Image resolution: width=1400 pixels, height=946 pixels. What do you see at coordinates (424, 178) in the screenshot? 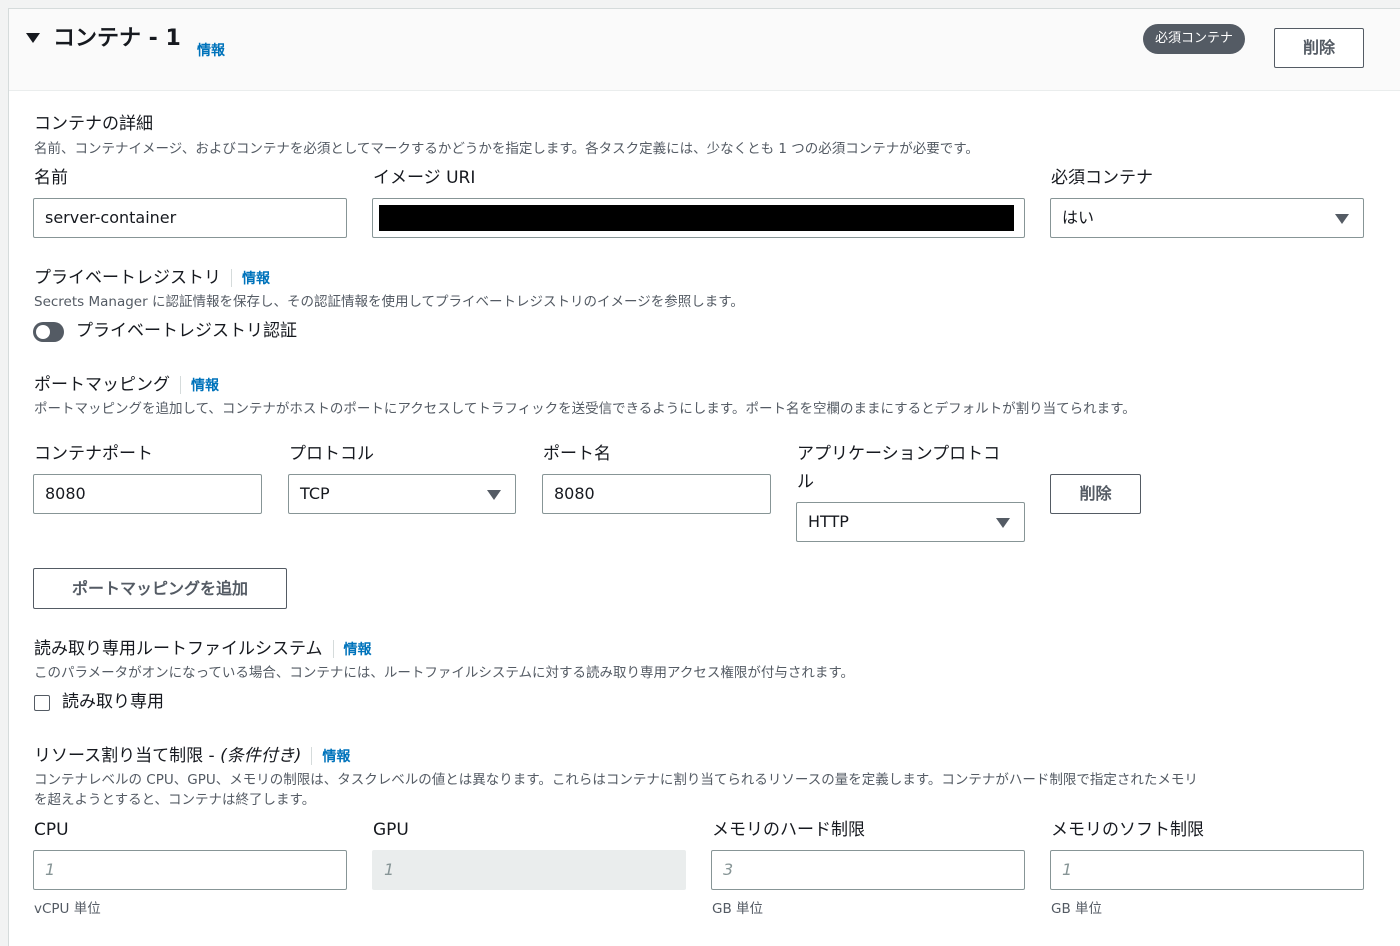
I see `image-uri-label: イメージ URI` at bounding box center [424, 178].